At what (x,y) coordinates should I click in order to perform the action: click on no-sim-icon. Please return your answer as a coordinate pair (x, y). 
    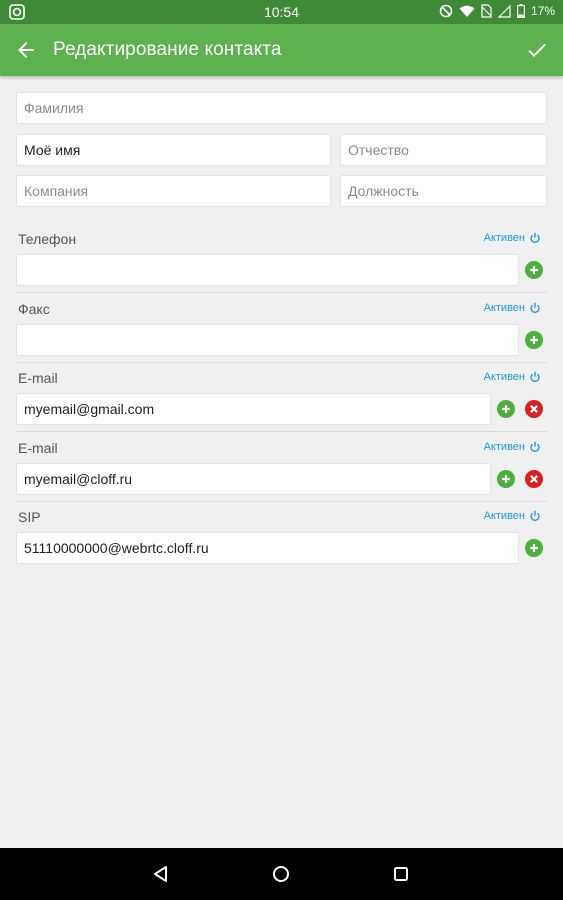
    Looking at the image, I should click on (486, 11).